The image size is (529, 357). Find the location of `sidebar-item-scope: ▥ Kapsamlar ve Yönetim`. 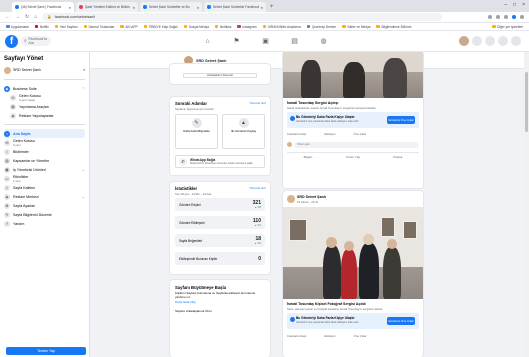

sidebar-item-scope: ▥ Kapsamlar ve Yönetim is located at coordinates (44, 160).